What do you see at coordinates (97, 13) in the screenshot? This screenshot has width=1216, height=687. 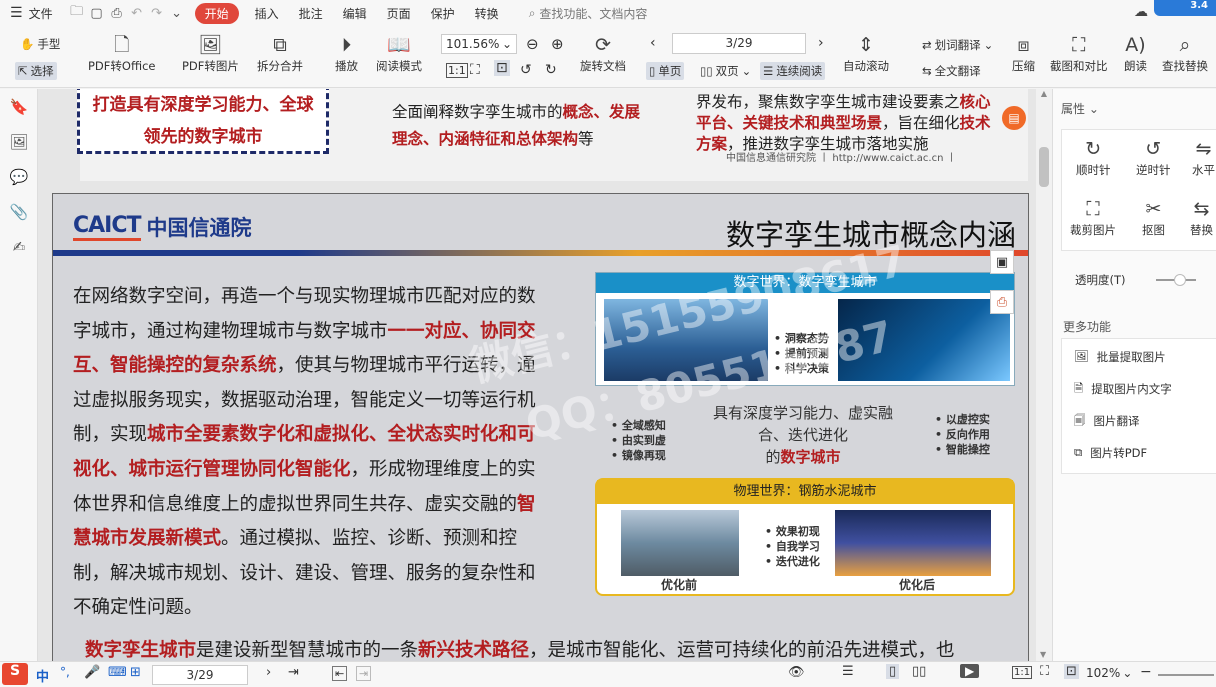 I see `save-icon: ▢` at bounding box center [97, 13].